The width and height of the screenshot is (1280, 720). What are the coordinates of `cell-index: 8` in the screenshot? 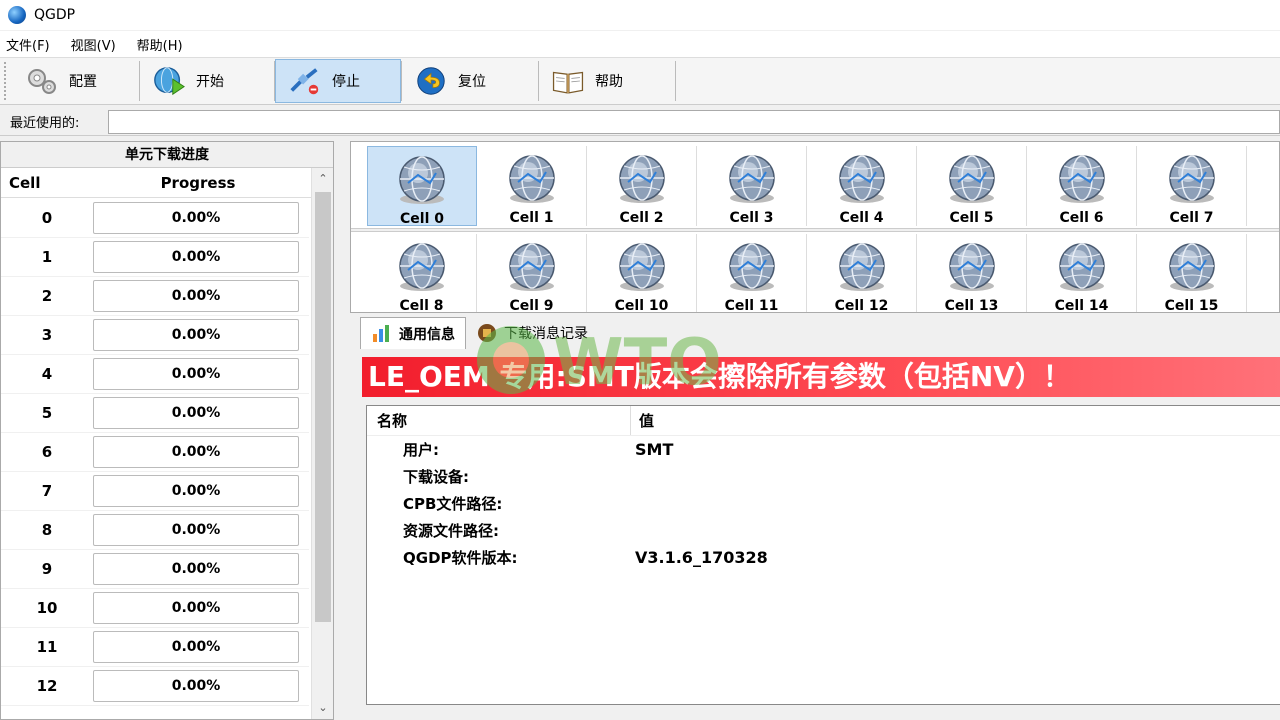 It's located at (47, 530).